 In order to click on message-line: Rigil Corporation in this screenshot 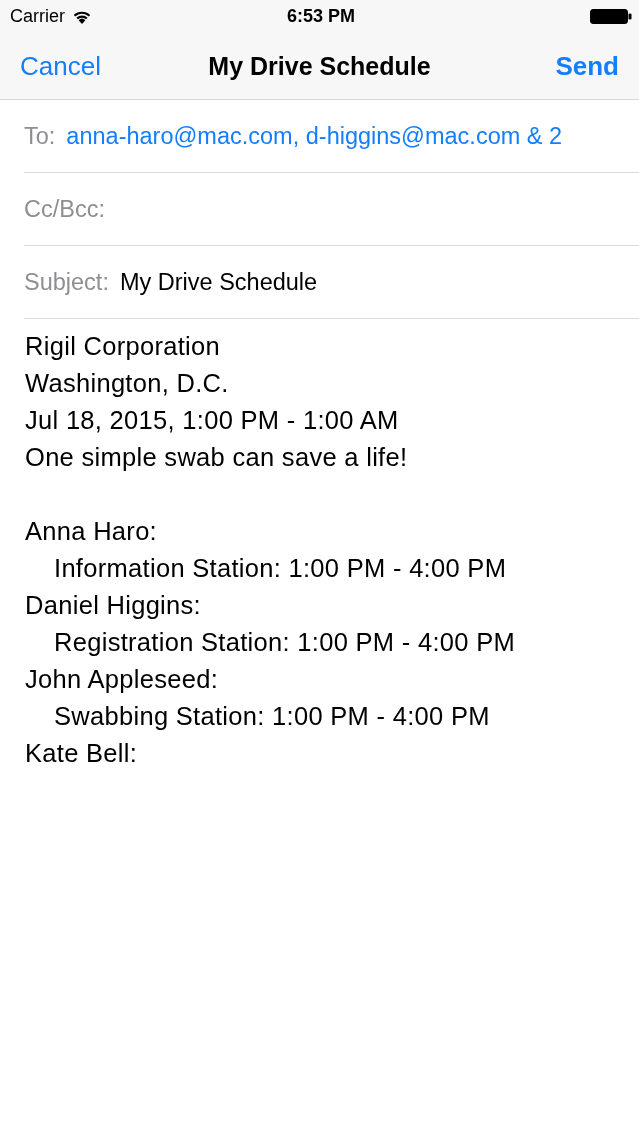, I will do `click(123, 346)`.